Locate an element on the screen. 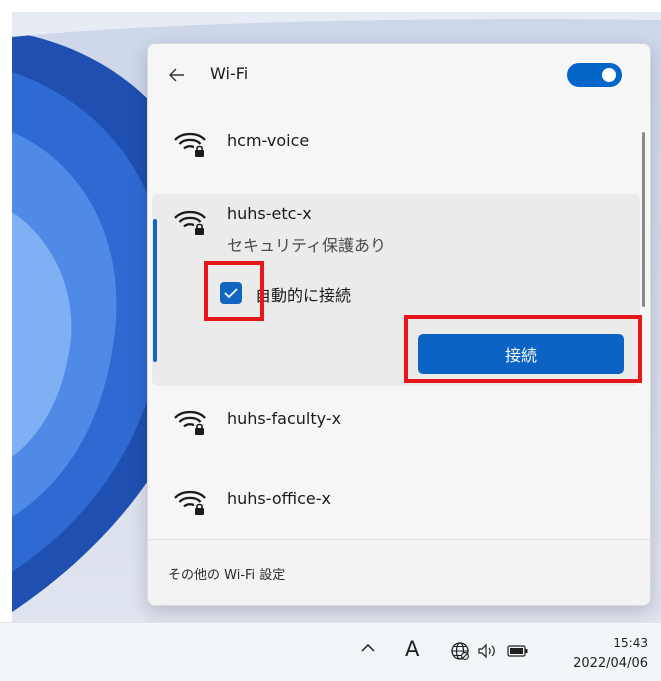 Image resolution: width=661 pixels, height=681 pixels. battery-icon is located at coordinates (517, 651).